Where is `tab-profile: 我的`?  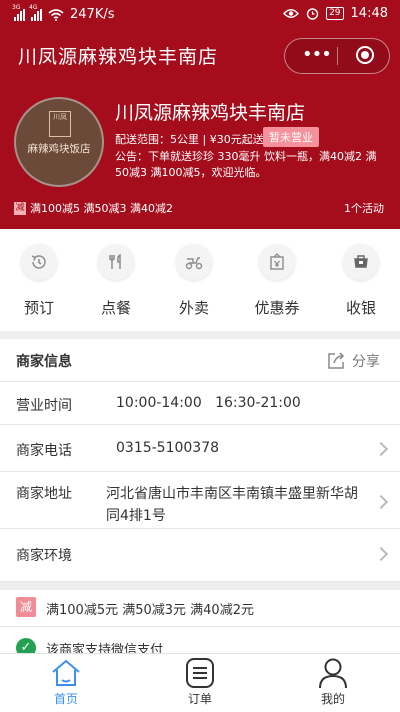
tab-profile: 我的 is located at coordinates (333, 683).